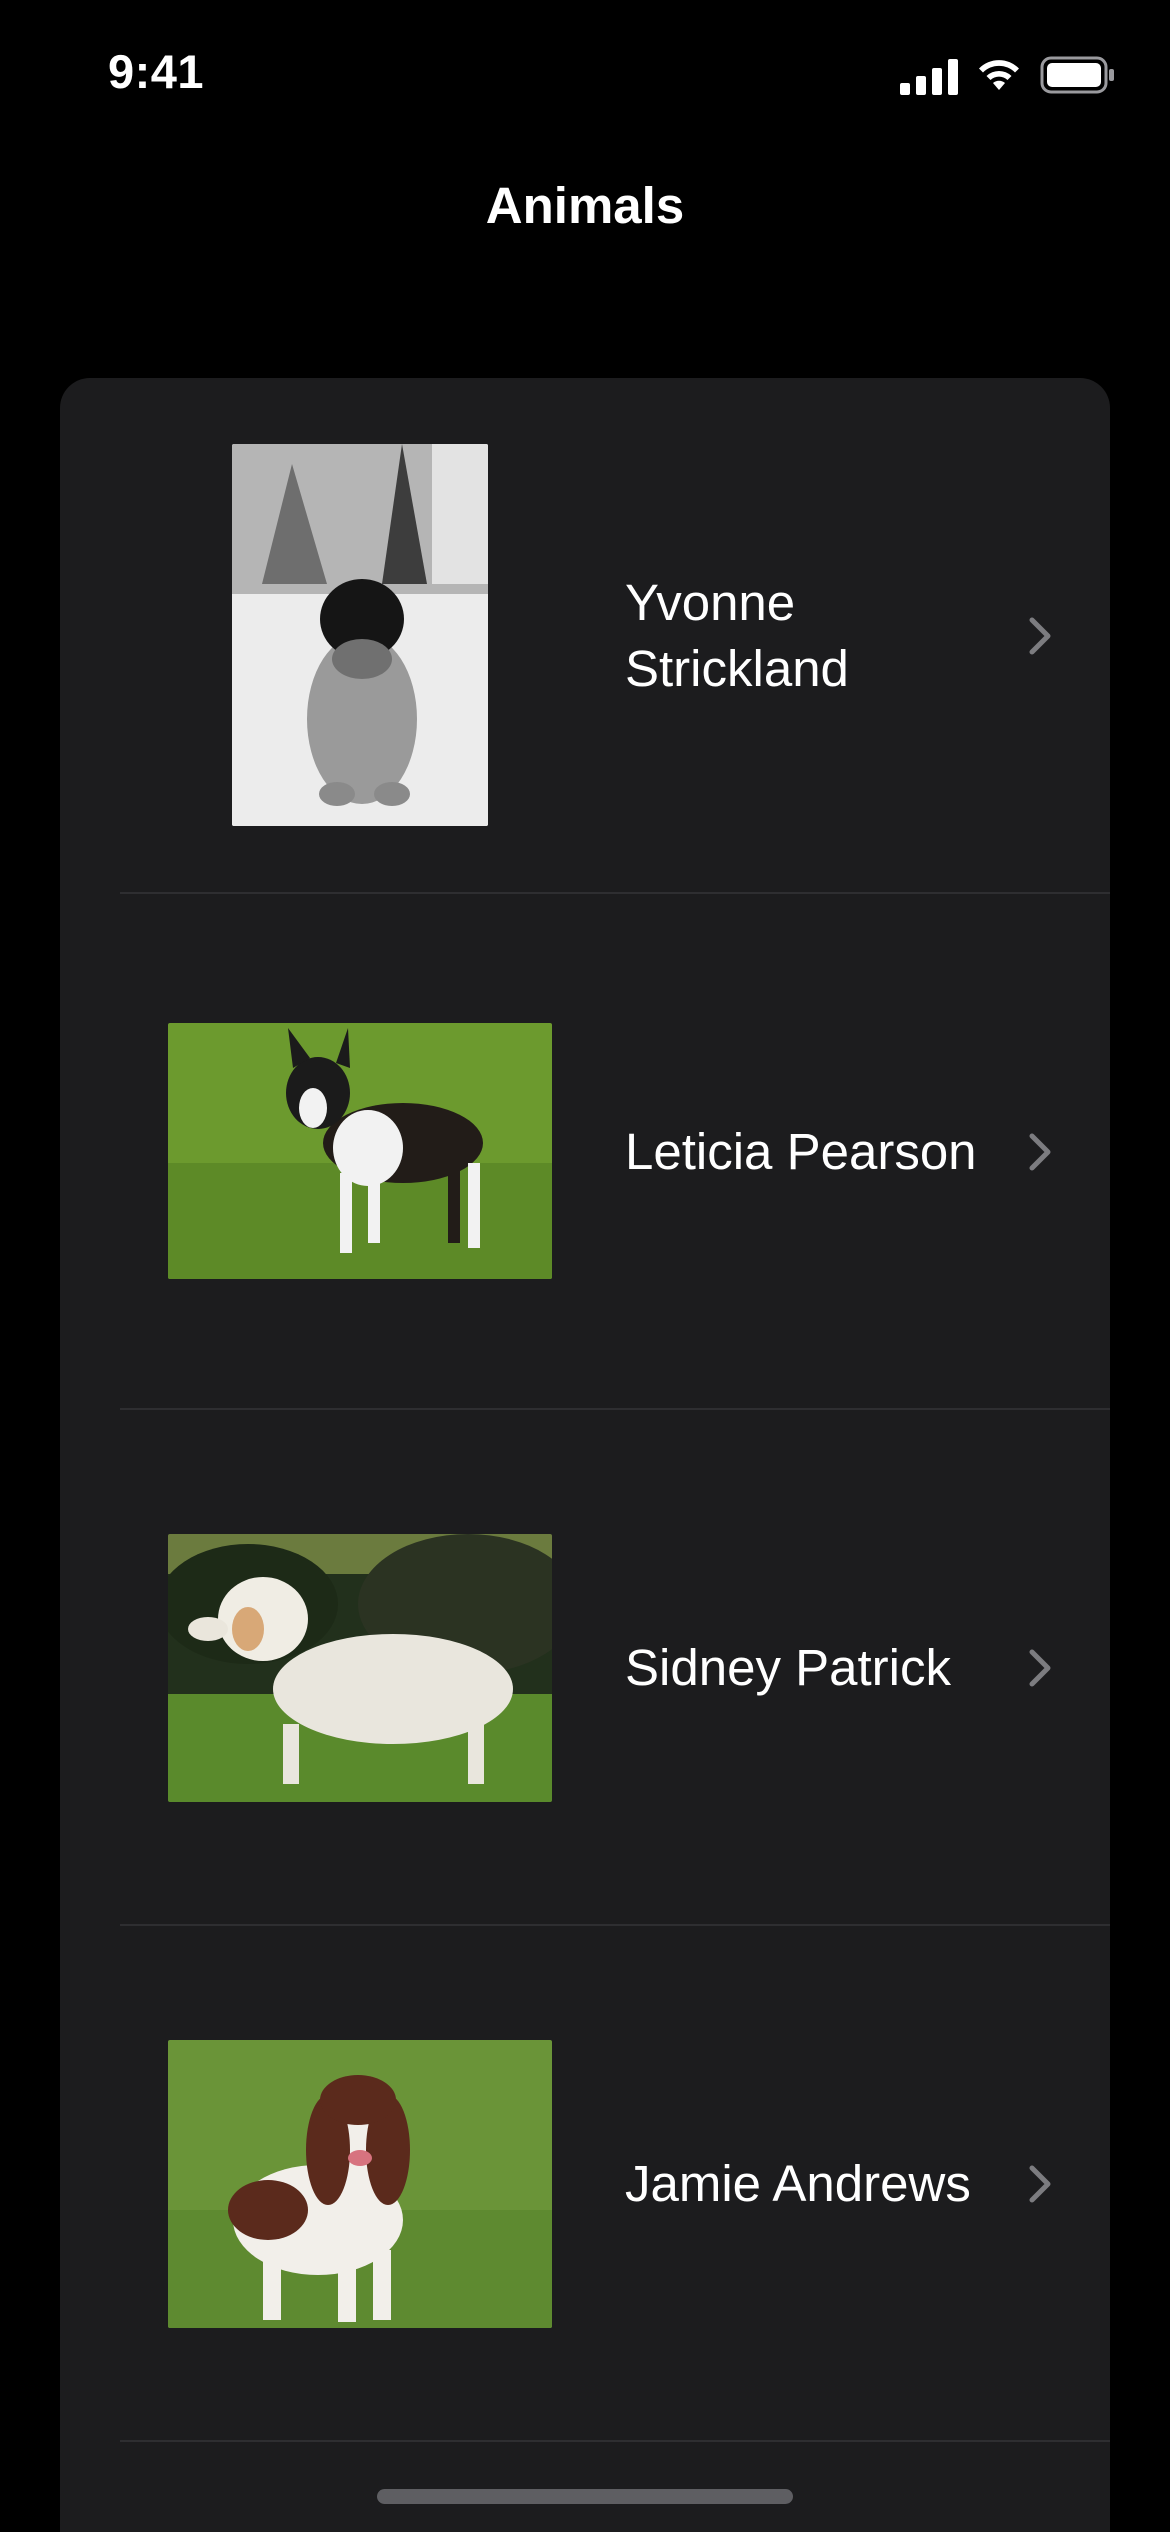 The image size is (1170, 2532). I want to click on battery-icon, so click(1077, 75).